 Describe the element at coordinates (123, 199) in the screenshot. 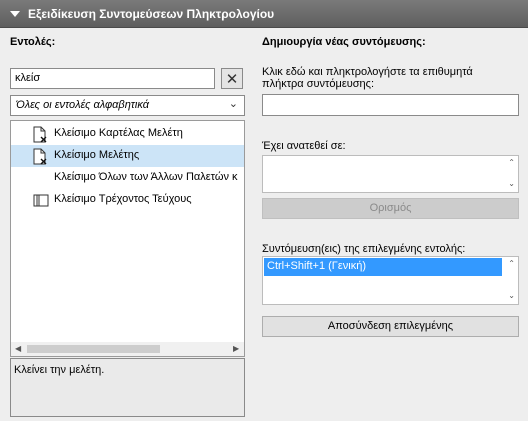

I see `list-item-label: Κλείσιμο Τρέχοντος Τεύχους` at that location.